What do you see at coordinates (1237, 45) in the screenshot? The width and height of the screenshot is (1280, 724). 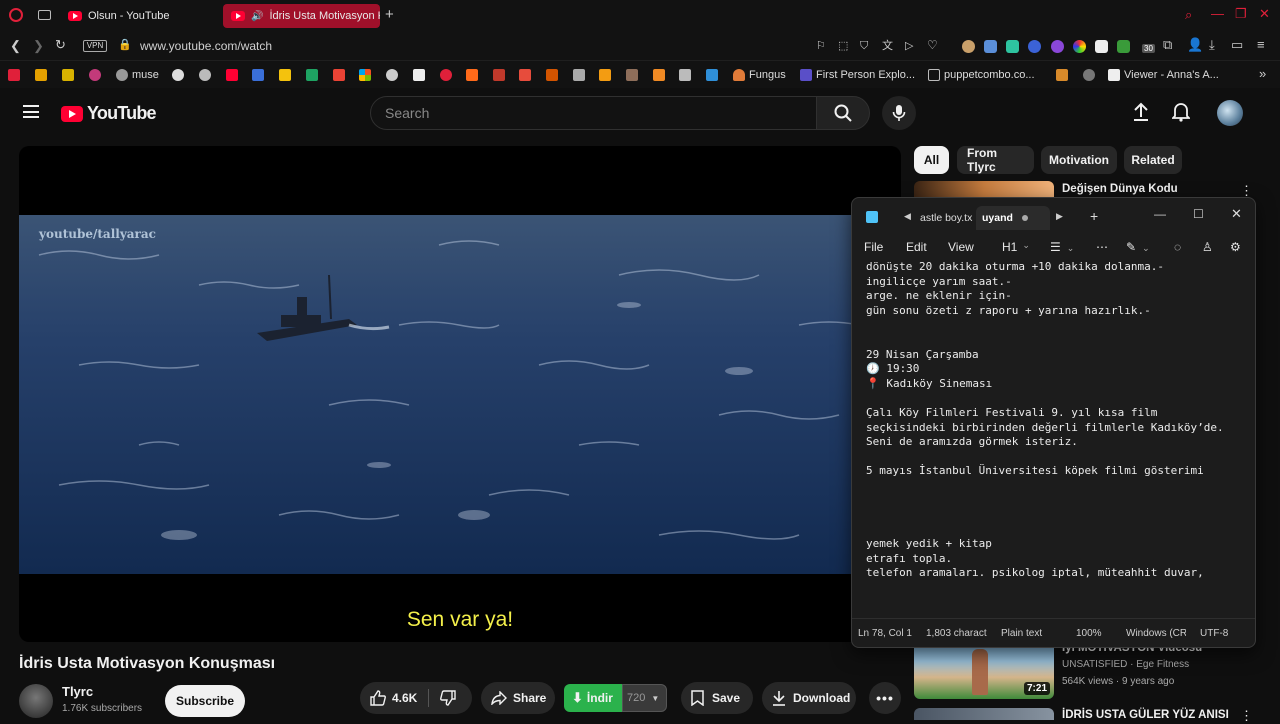 I see `battery-icon: ▭` at bounding box center [1237, 45].